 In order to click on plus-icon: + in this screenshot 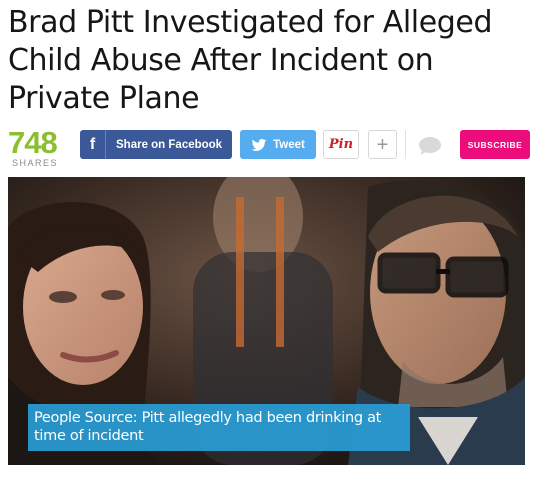, I will do `click(382, 144)`.